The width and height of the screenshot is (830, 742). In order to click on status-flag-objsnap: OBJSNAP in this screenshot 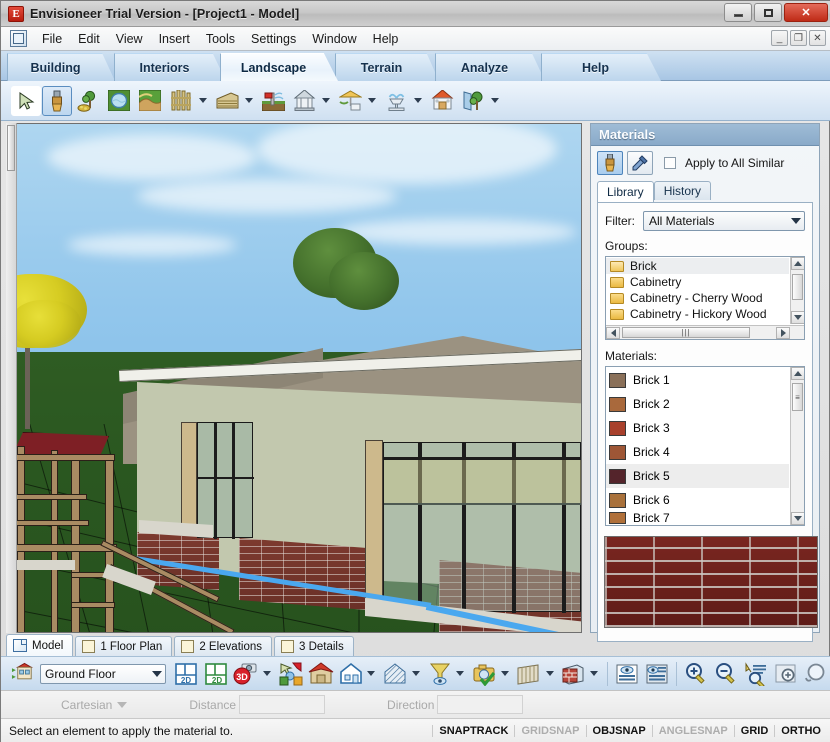, I will do `click(618, 730)`.